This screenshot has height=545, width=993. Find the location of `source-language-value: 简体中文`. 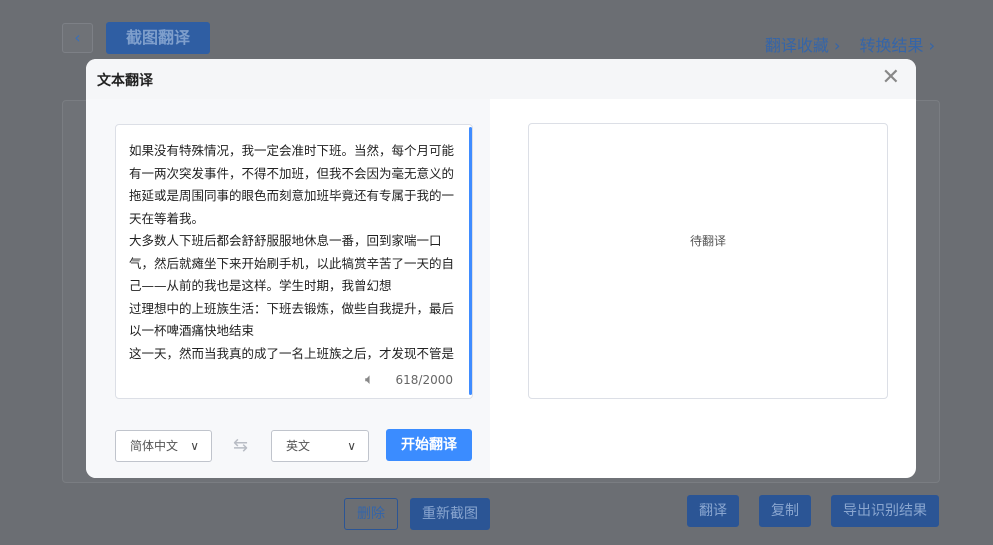

source-language-value: 简体中文 is located at coordinates (154, 446).